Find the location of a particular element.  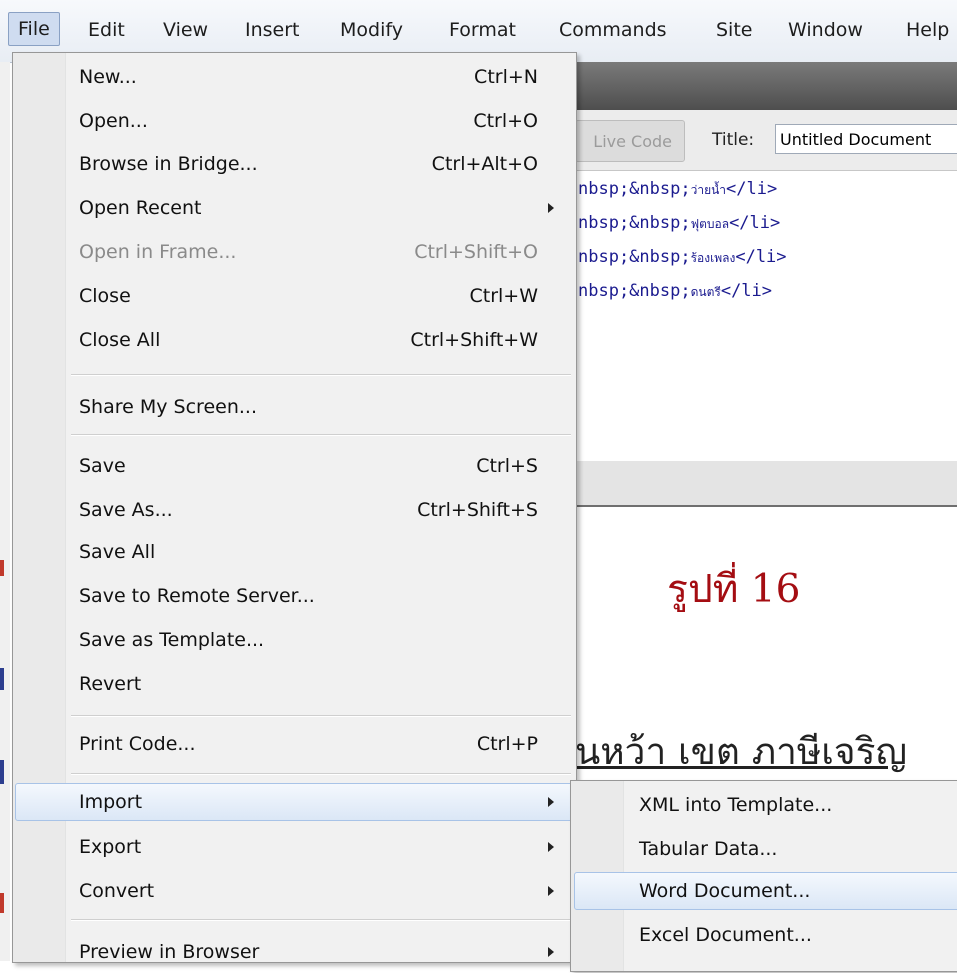

code-line: nbsp;&nbsp;ฟุตบอล</li> is located at coordinates (679, 223).